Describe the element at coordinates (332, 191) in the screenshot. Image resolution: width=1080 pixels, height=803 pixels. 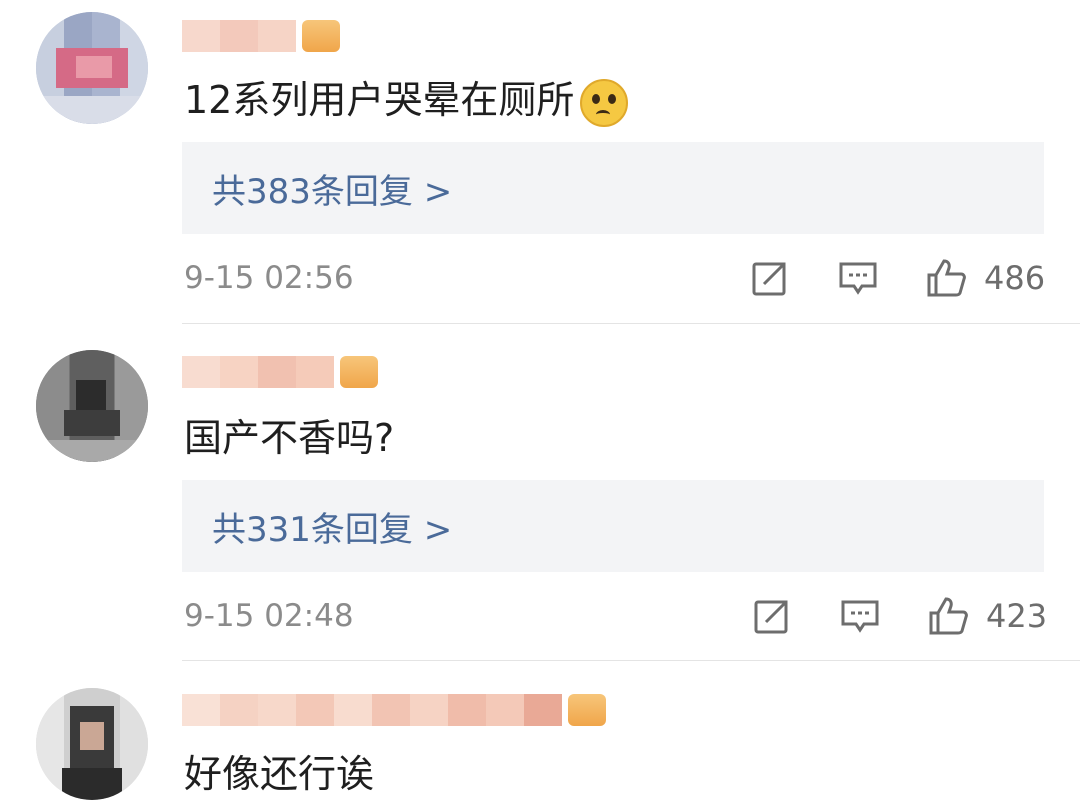
I see `replies-label: 共383条回复 >` at that location.